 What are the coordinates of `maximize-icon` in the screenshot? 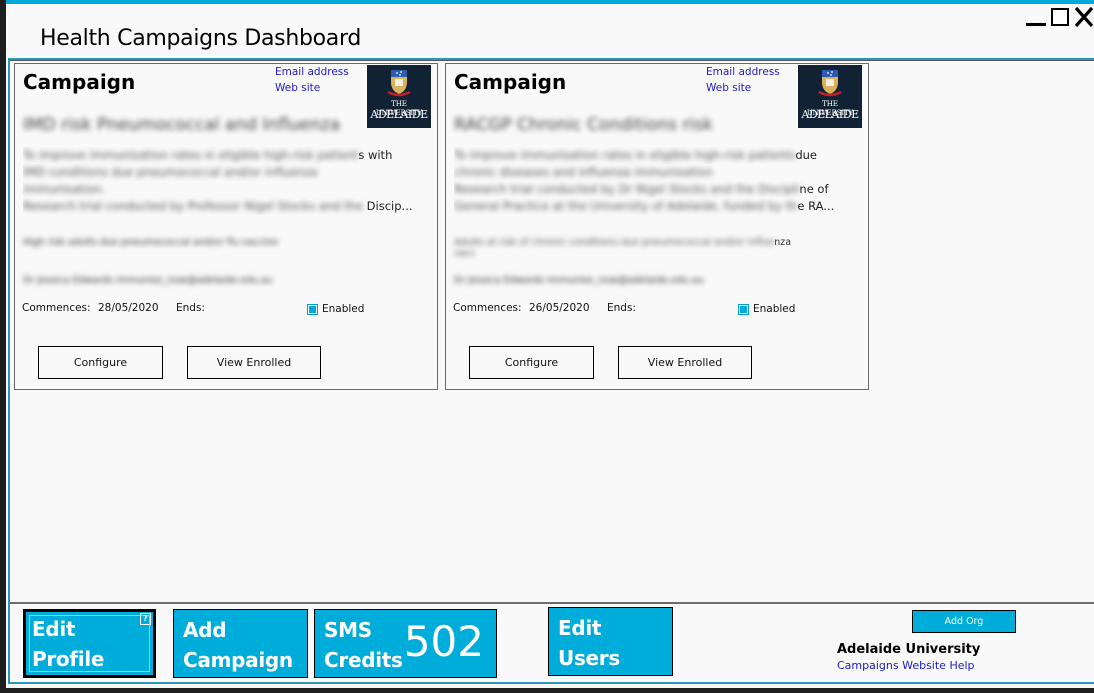 It's located at (1059, 17).